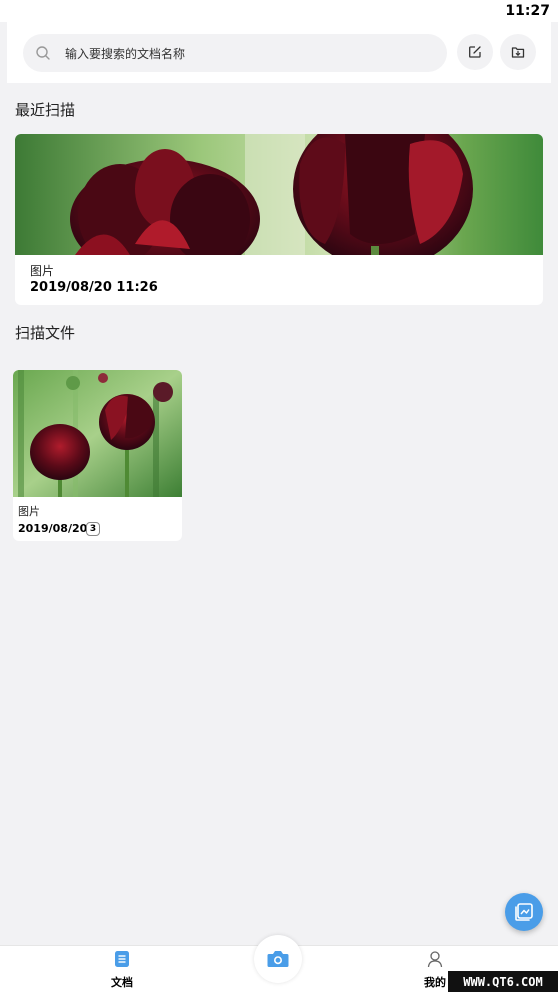 The image size is (558, 992). I want to click on file-item-name: 图片, so click(29, 511).